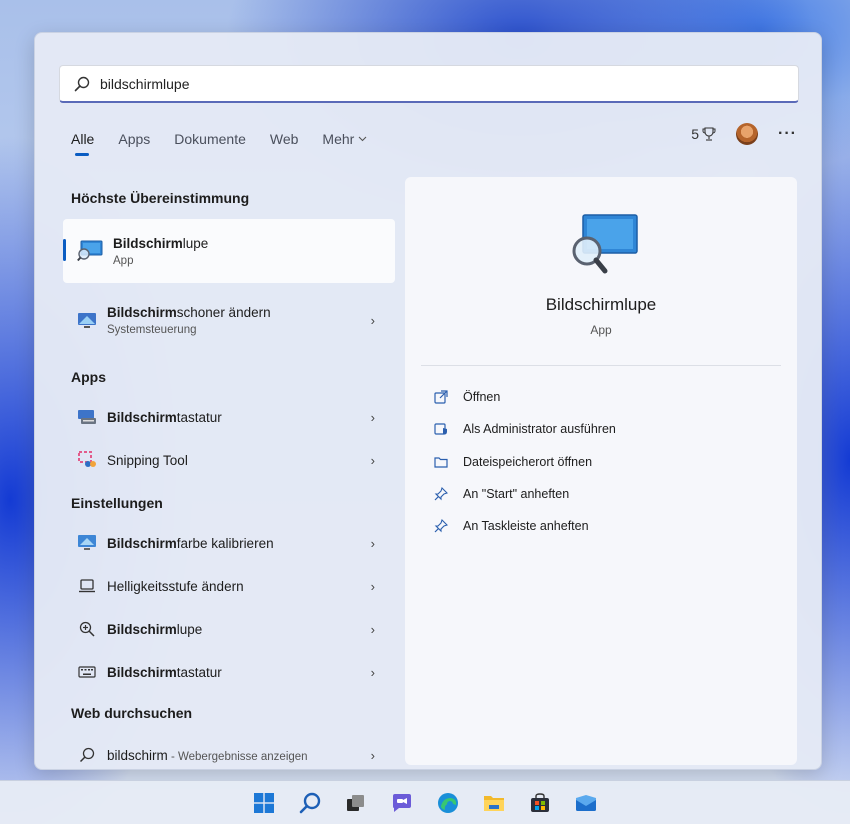 The image size is (850, 824). What do you see at coordinates (601, 330) in the screenshot?
I see `detail-subtitle: App` at bounding box center [601, 330].